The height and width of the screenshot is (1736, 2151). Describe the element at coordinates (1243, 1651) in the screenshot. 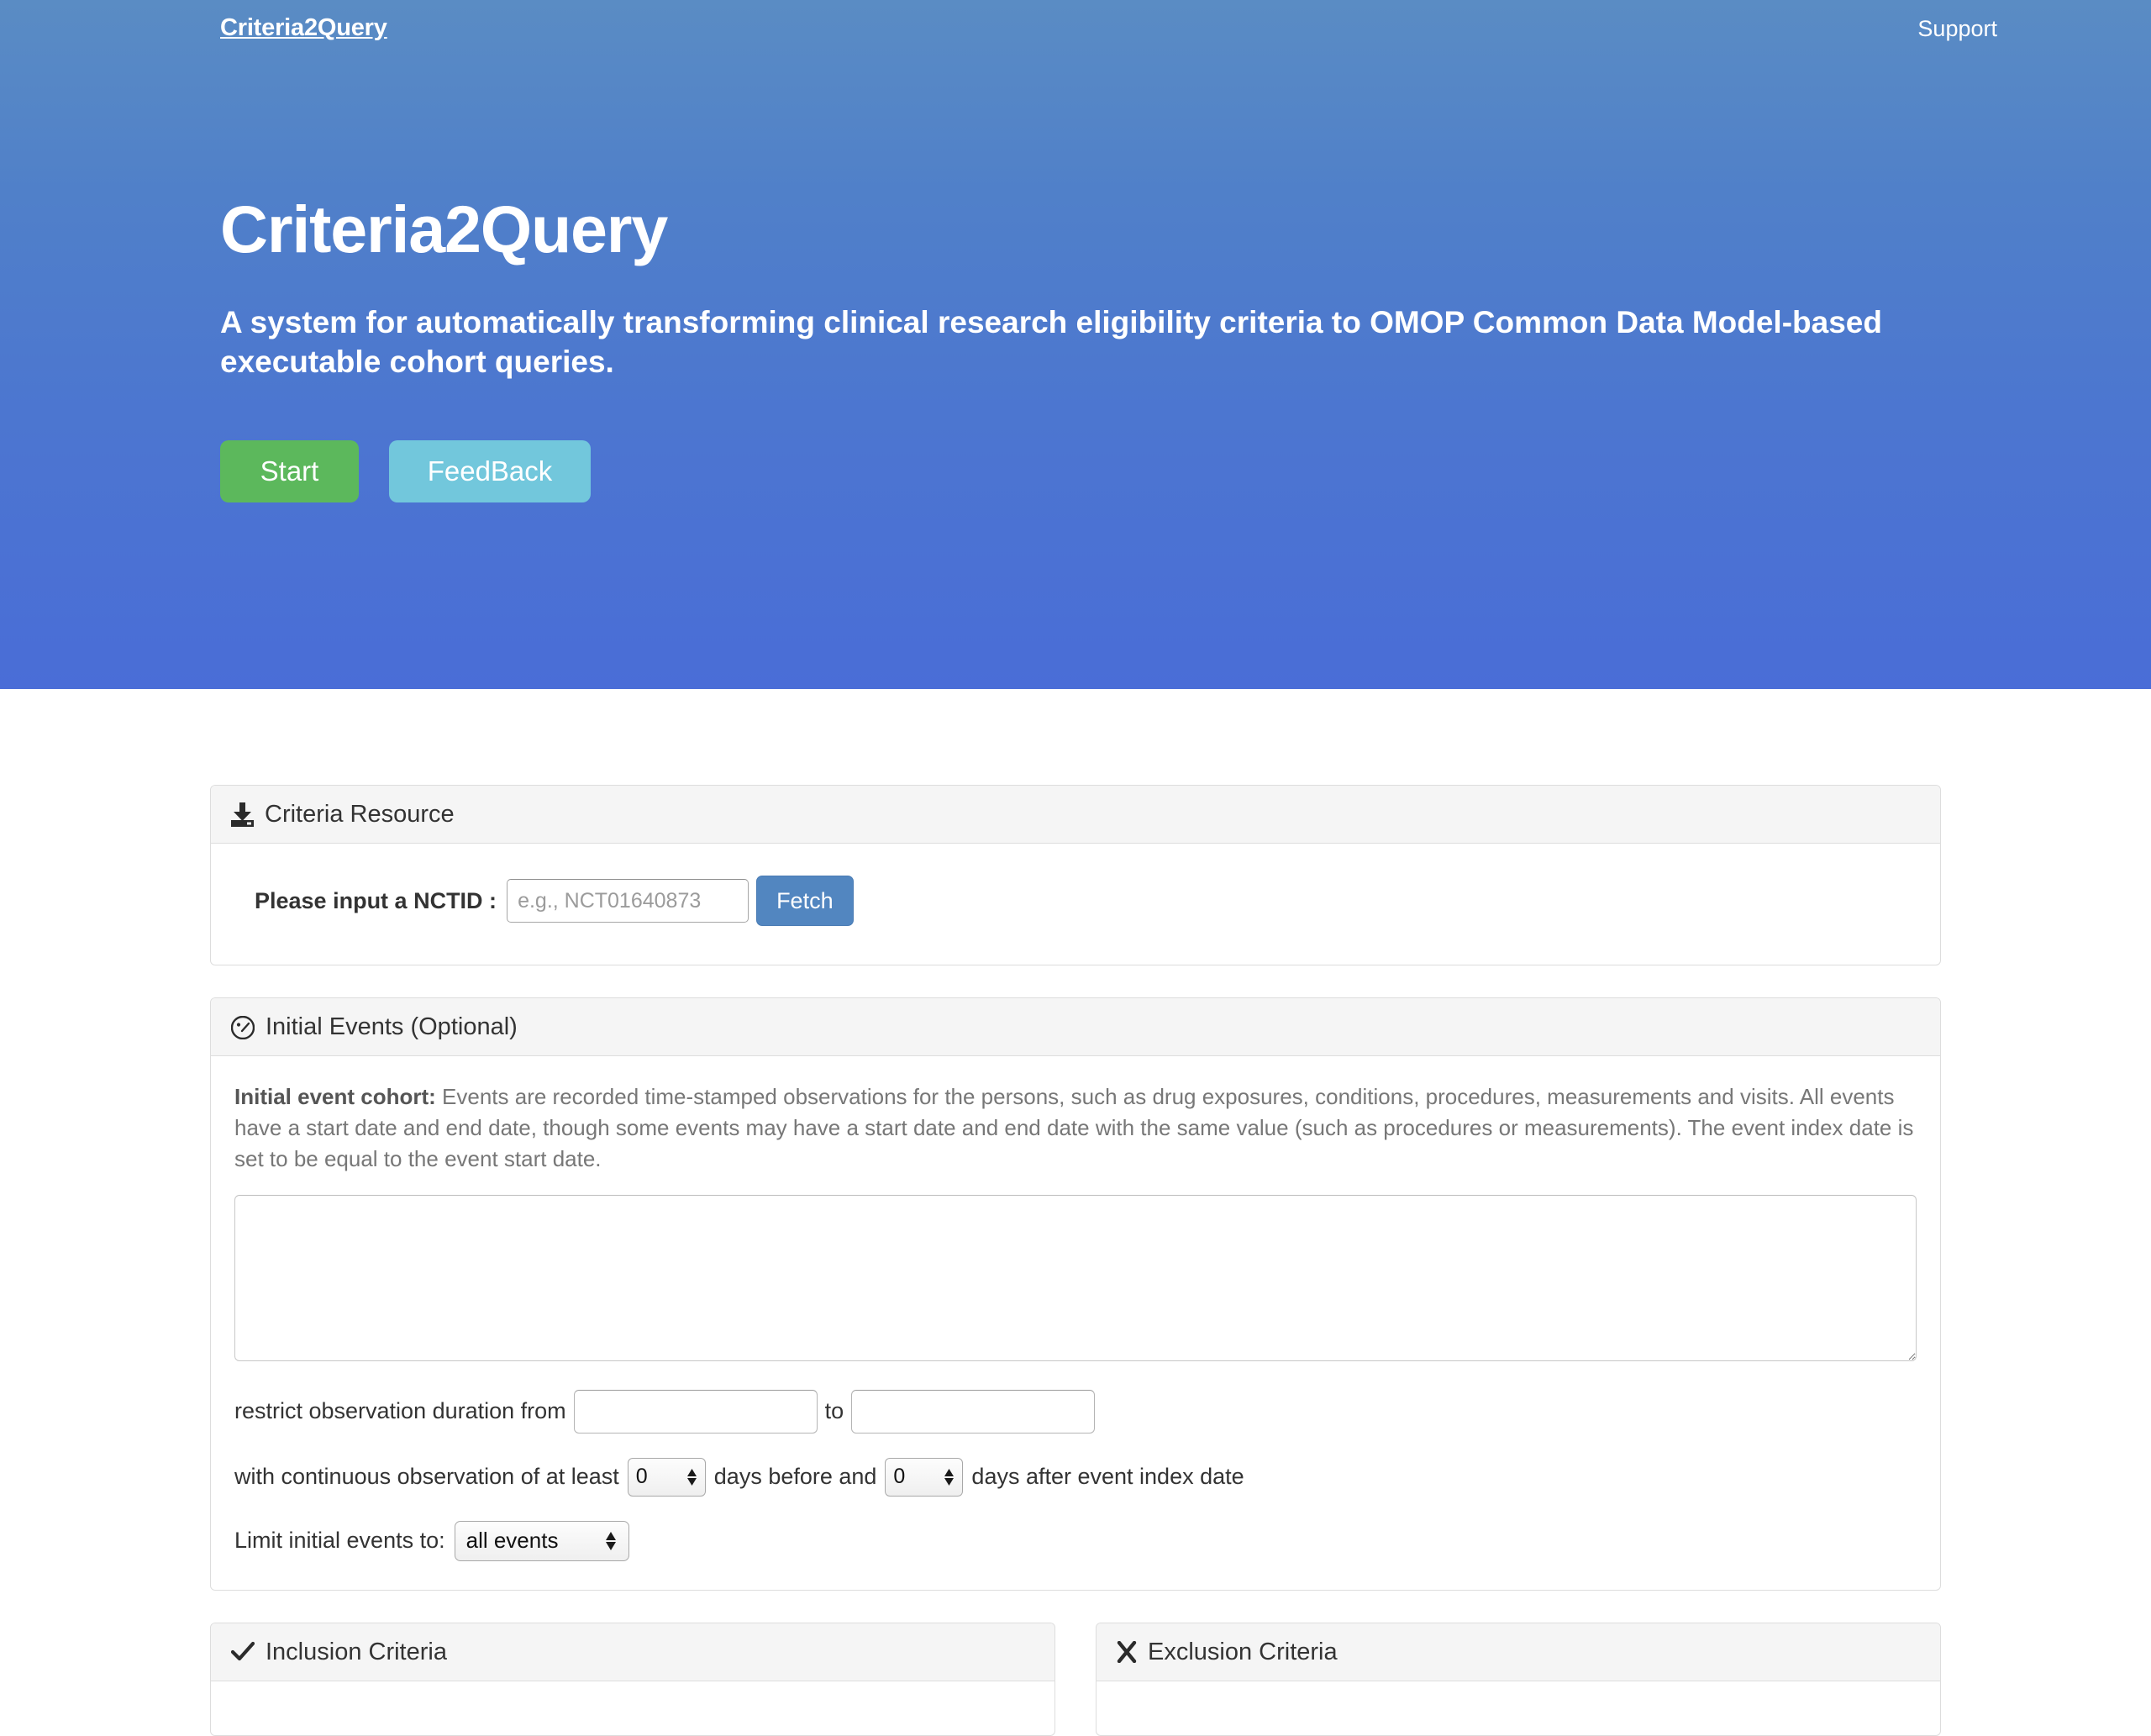

I see `exclusion-criteria-title: Exclusion Criteria` at that location.